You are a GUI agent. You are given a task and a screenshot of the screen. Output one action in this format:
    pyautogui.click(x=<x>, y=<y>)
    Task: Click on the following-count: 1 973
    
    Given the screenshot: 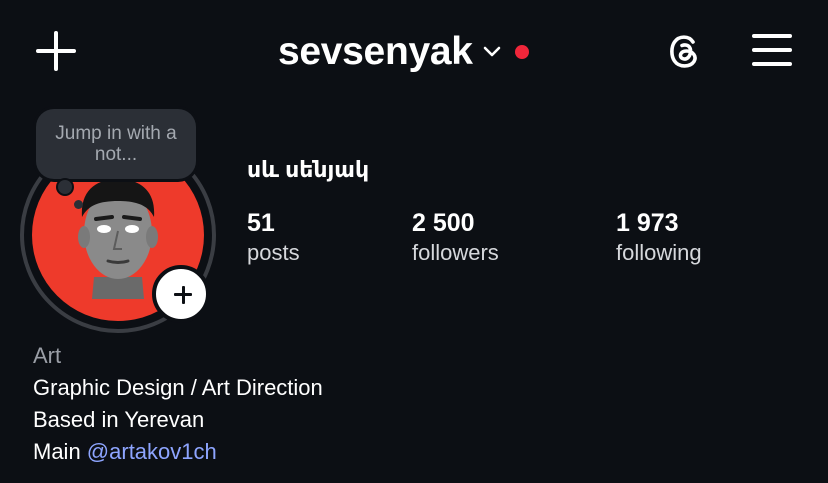 What is the action you would take?
    pyautogui.click(x=647, y=223)
    